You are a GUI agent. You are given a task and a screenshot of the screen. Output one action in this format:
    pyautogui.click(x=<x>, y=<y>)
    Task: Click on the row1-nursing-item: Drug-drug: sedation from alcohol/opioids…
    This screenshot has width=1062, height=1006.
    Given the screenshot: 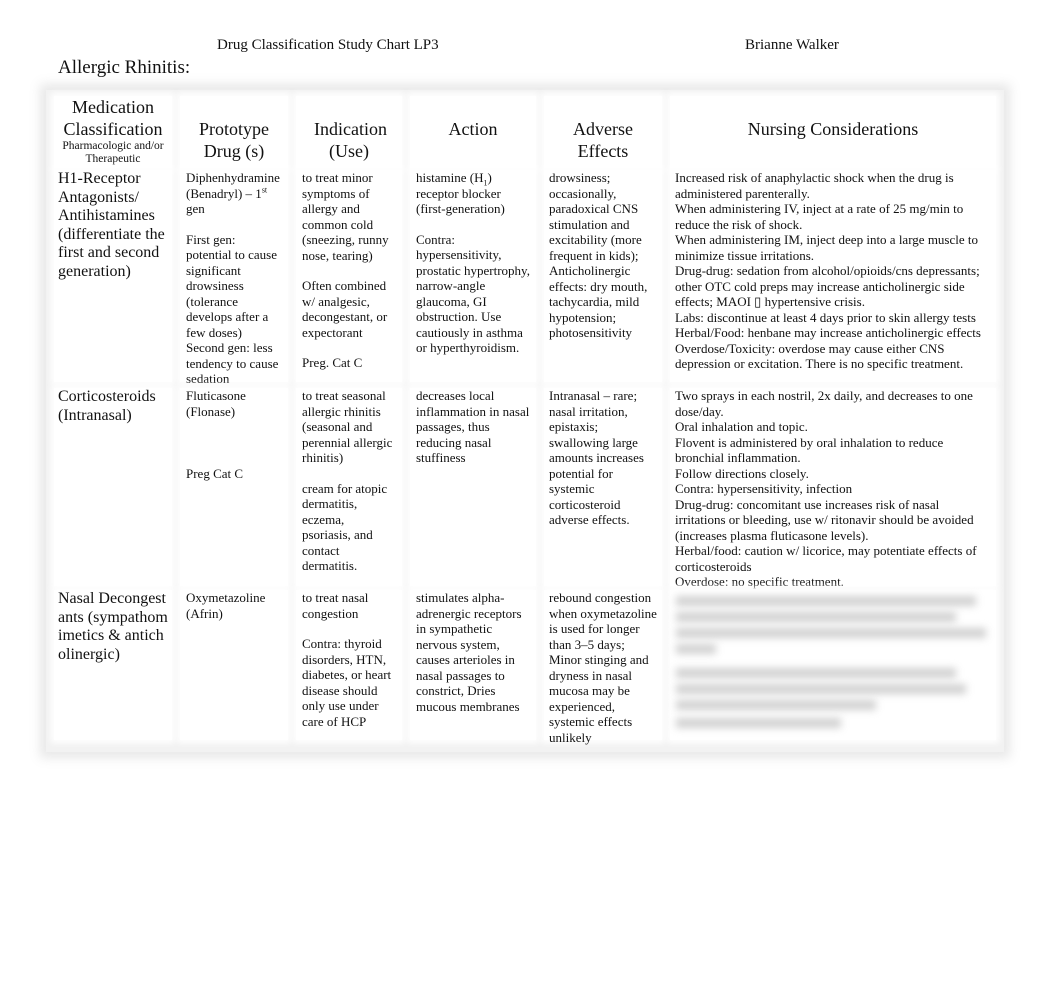 What is the action you would take?
    pyautogui.click(x=827, y=286)
    